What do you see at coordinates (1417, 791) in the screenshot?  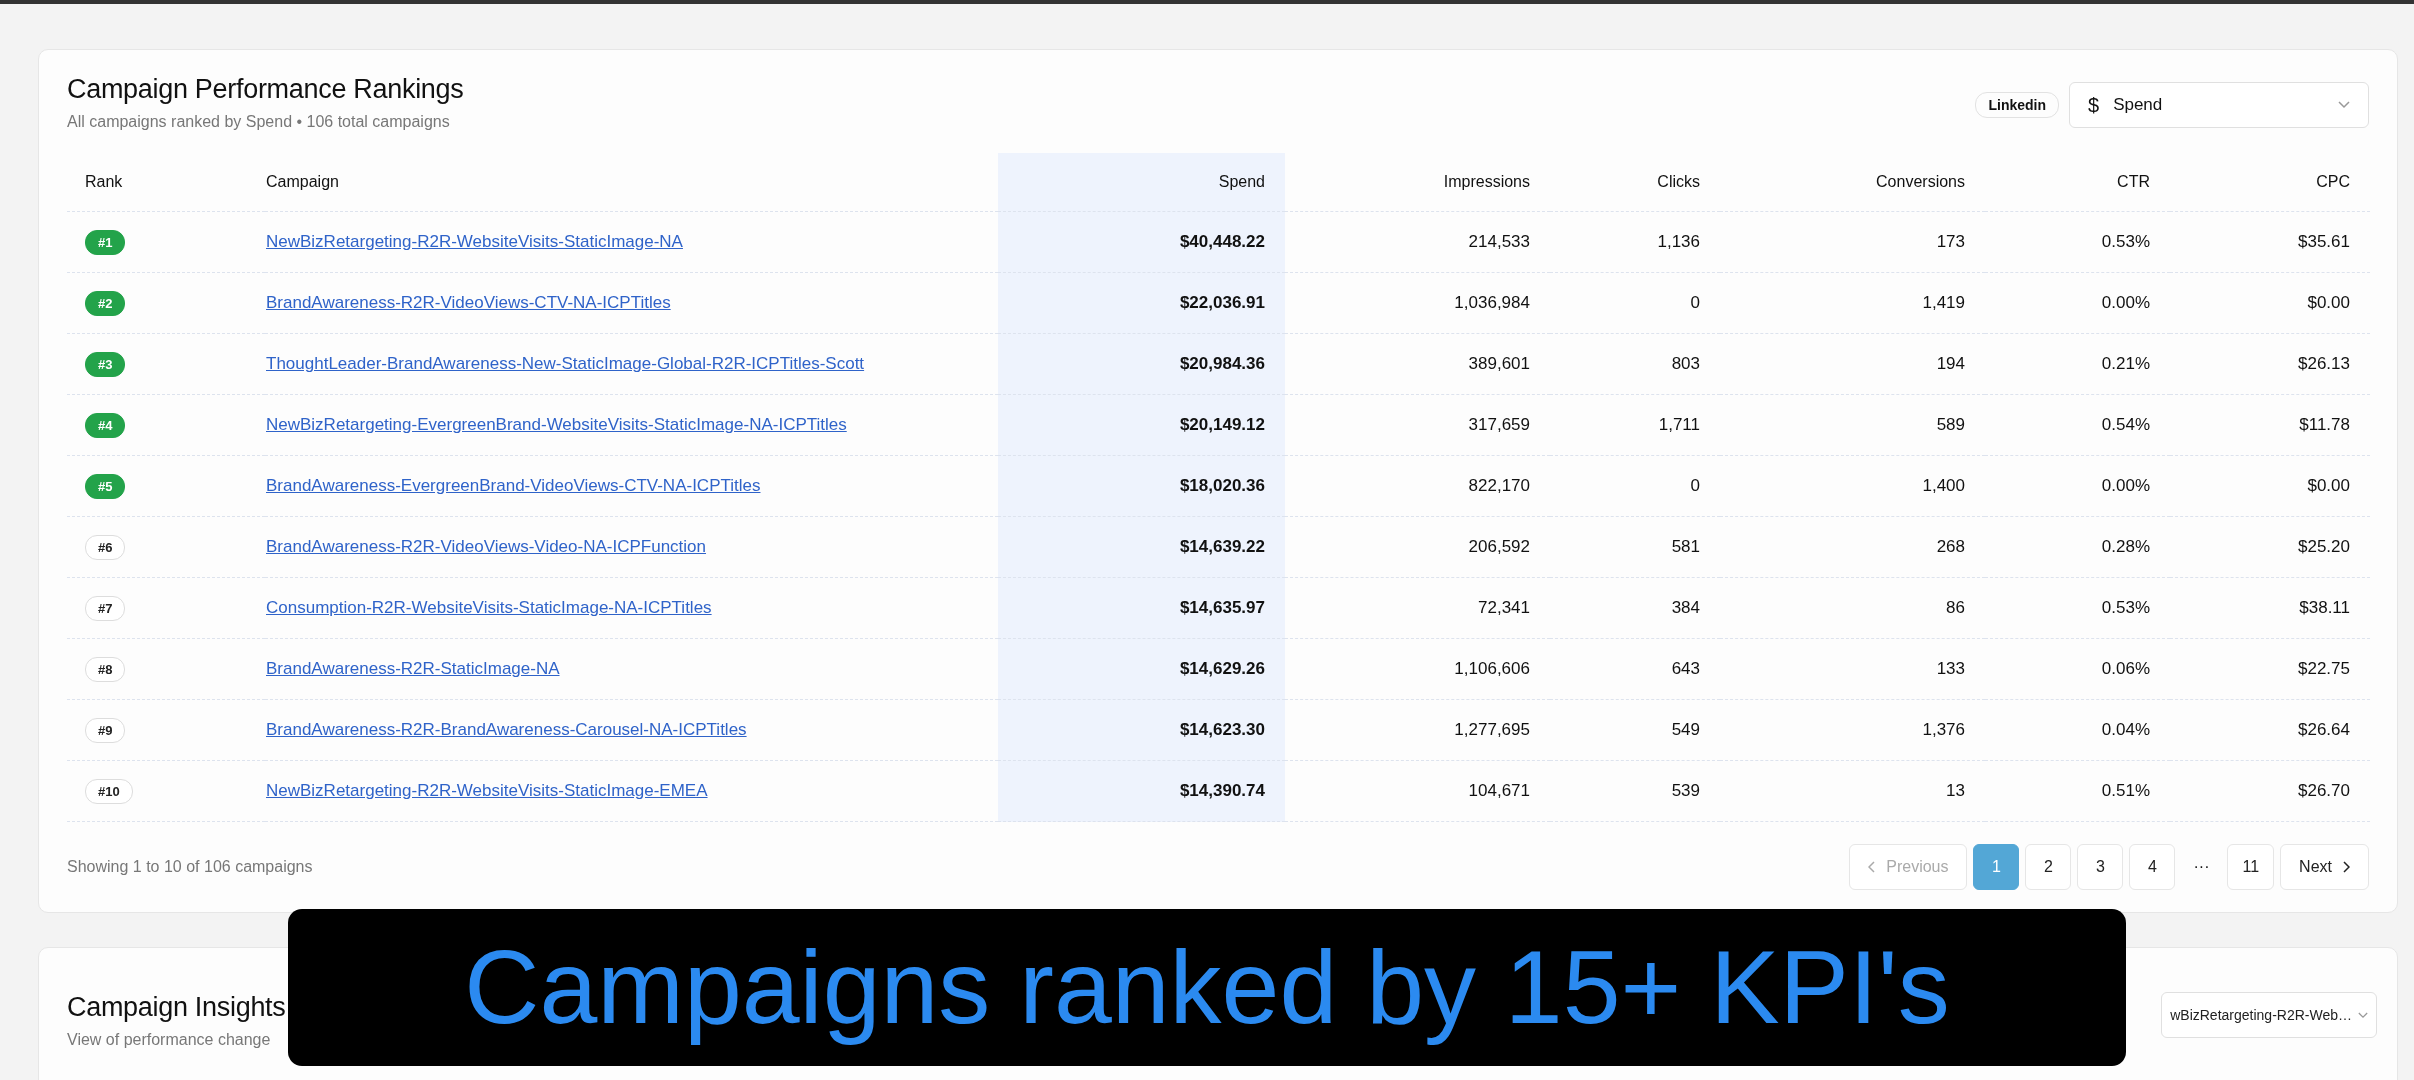 I see `table-cell: 104,671` at bounding box center [1417, 791].